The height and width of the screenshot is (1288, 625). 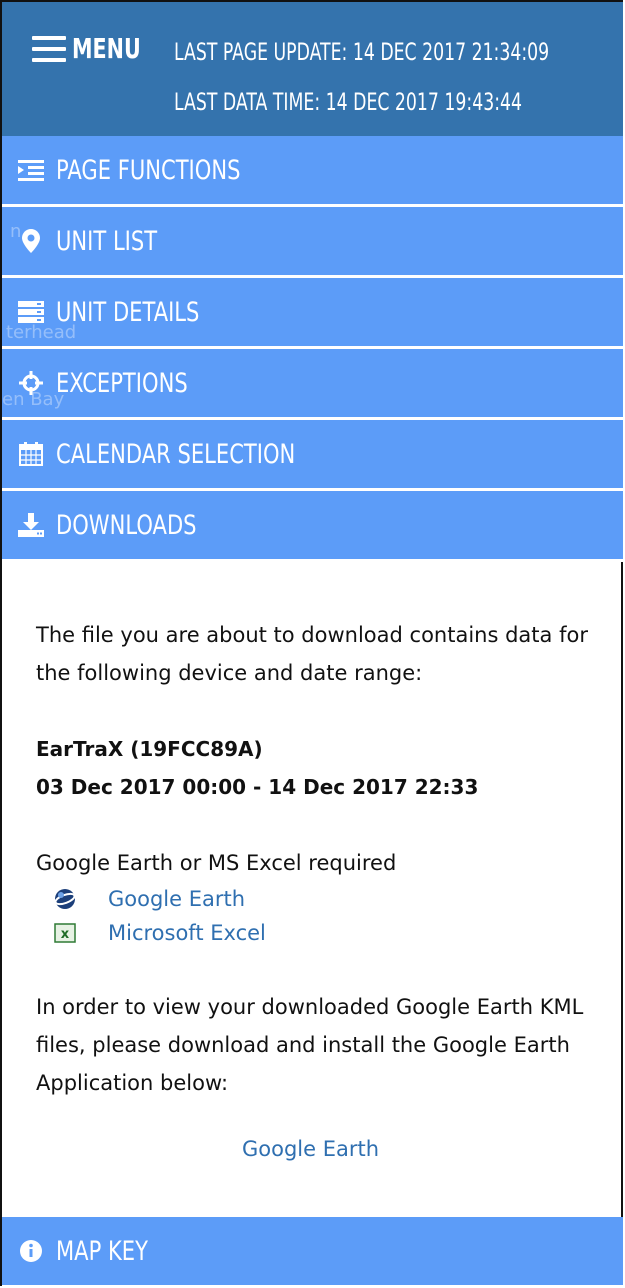 I want to click on nav-item-label: CALENDAR SELECTION, so click(x=176, y=454).